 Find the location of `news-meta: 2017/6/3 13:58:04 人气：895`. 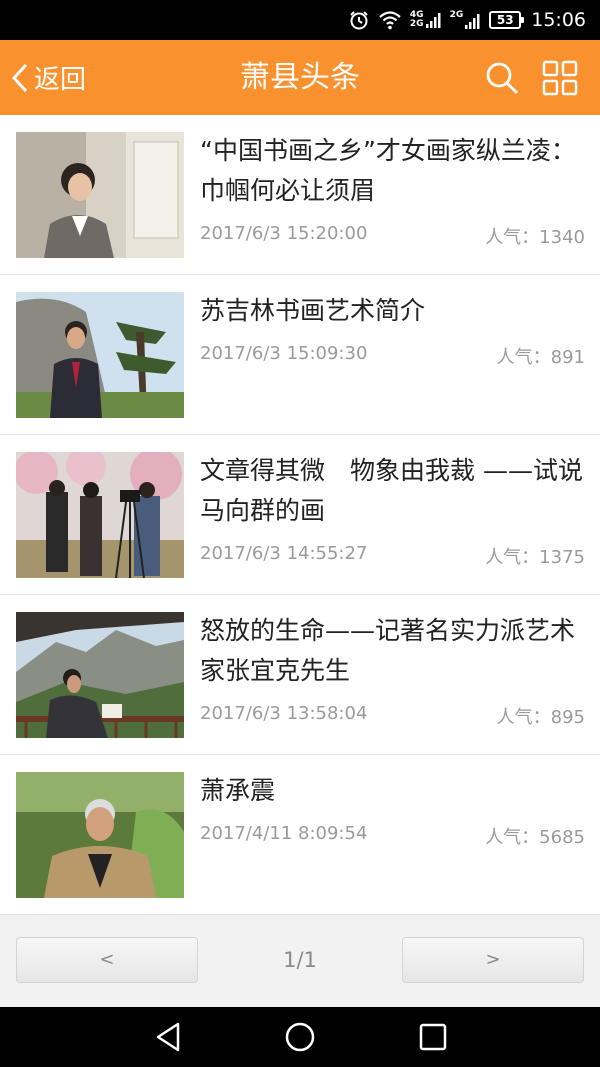

news-meta: 2017/6/3 13:58:04 人气：895 is located at coordinates (392, 716).